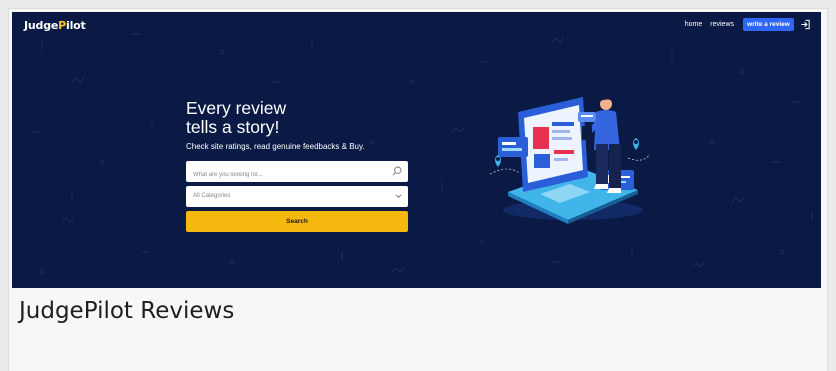 The image size is (836, 371). Describe the element at coordinates (76, 25) in the screenshot. I see `brand-logo-suffix: ilot` at that location.